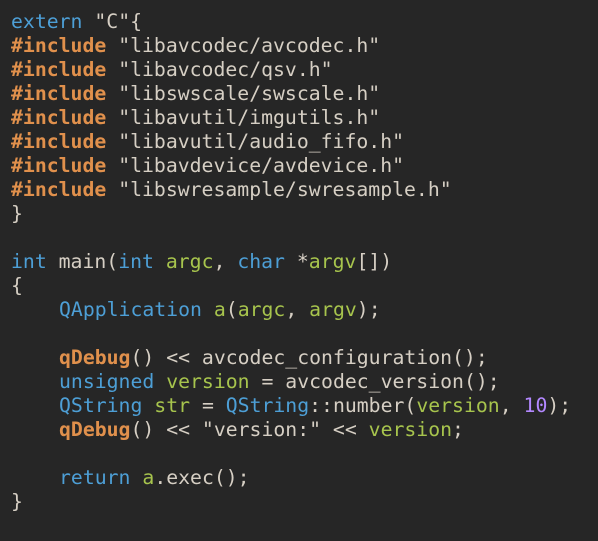  I want to click on code-line: #include "libavcodec/avcodec.h", so click(304, 46).